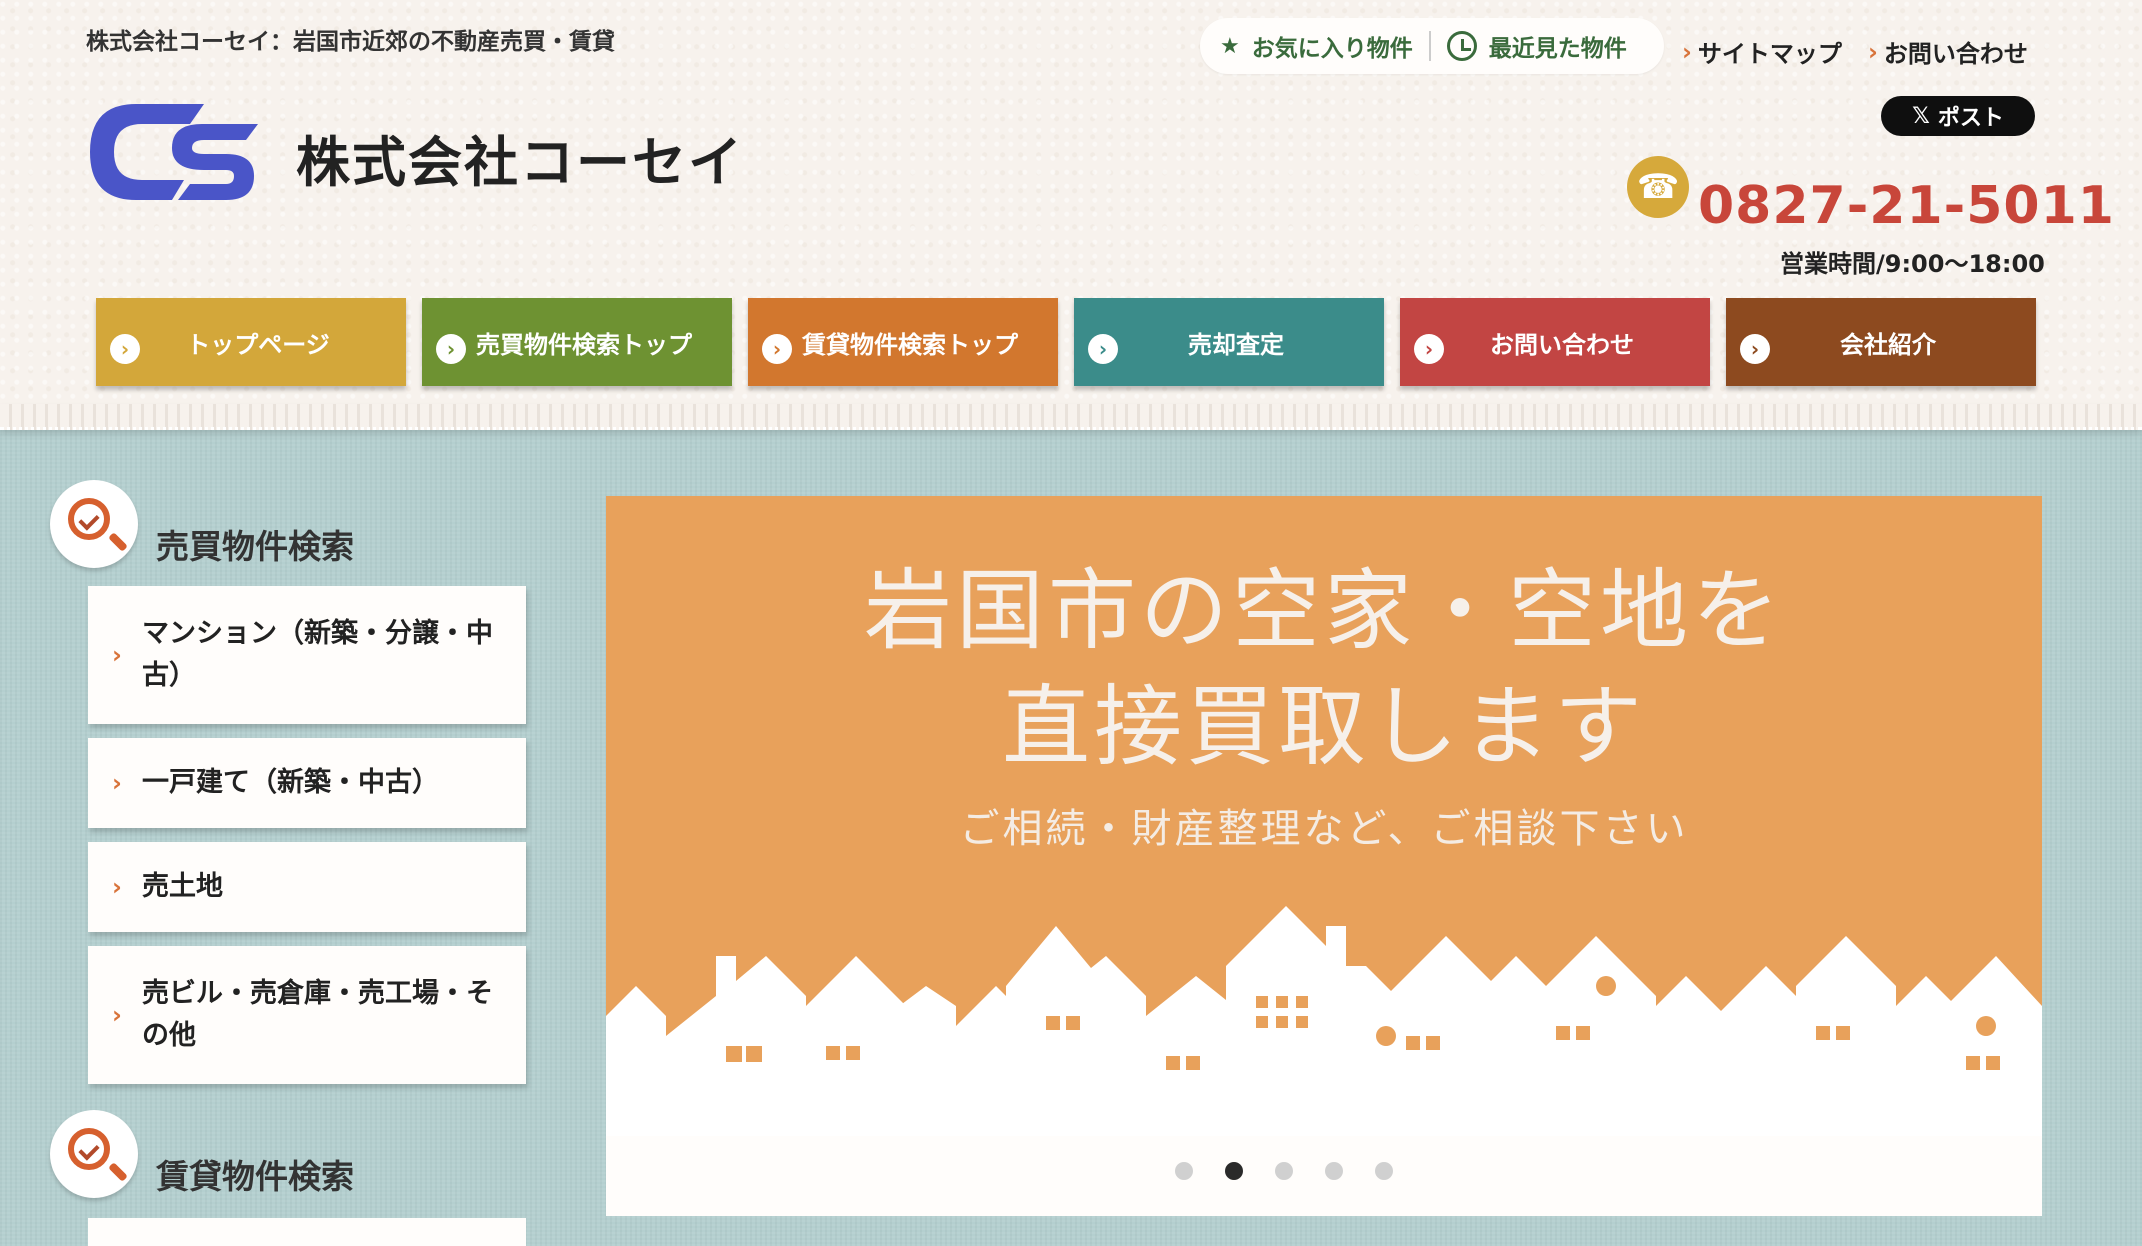  I want to click on nav-company: › 会社紹介, so click(1881, 342).